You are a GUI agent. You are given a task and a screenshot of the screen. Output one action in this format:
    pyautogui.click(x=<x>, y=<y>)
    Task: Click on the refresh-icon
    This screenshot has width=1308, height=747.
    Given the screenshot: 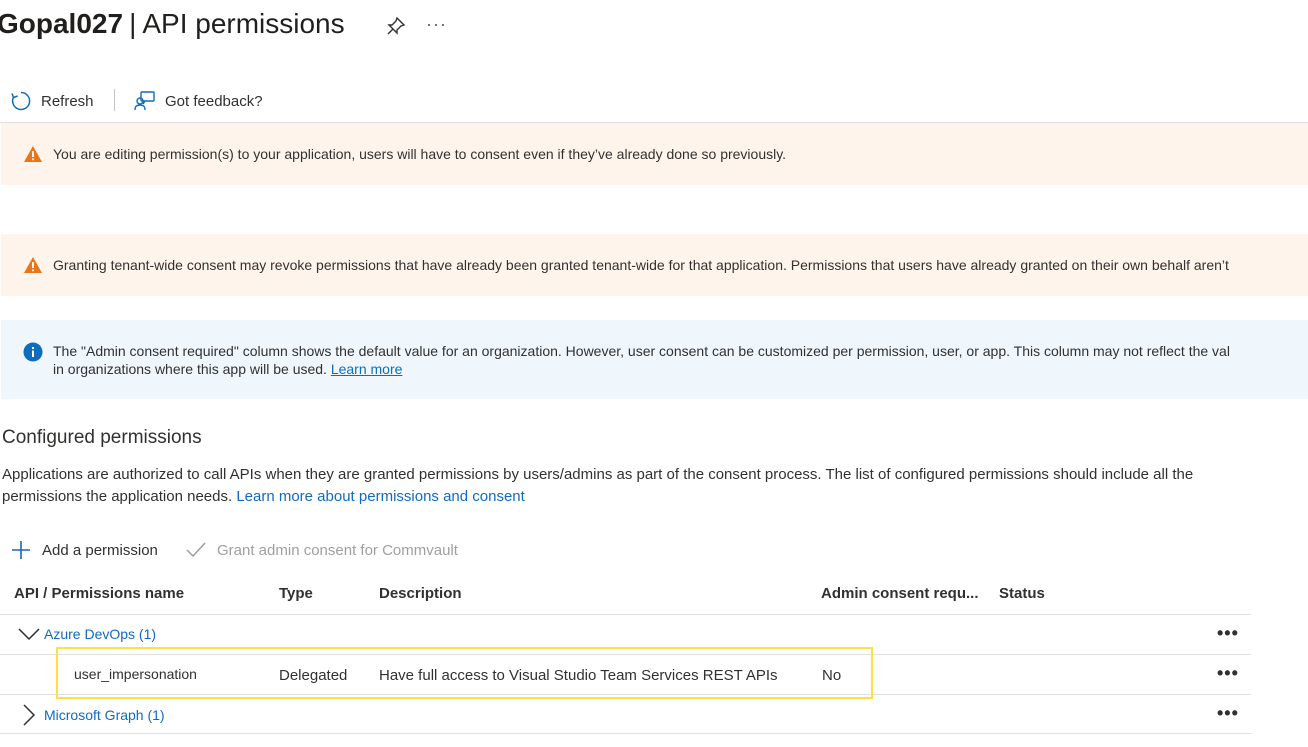 What is the action you would take?
    pyautogui.click(x=21, y=101)
    